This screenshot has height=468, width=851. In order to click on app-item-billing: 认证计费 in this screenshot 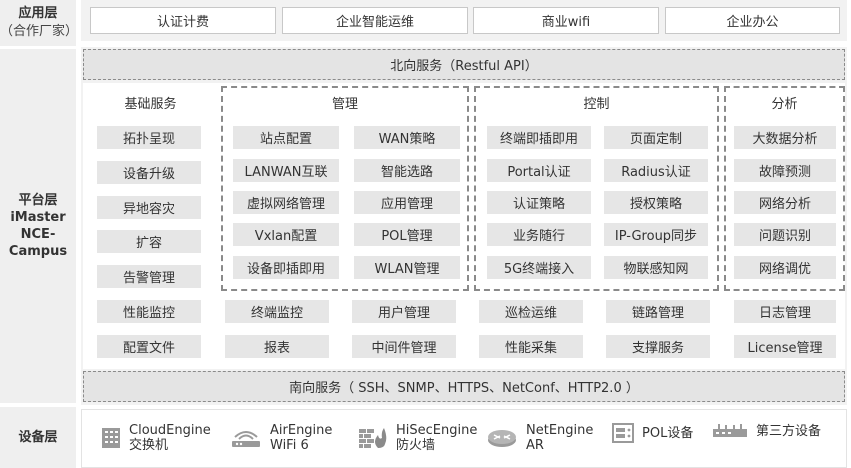, I will do `click(183, 20)`.